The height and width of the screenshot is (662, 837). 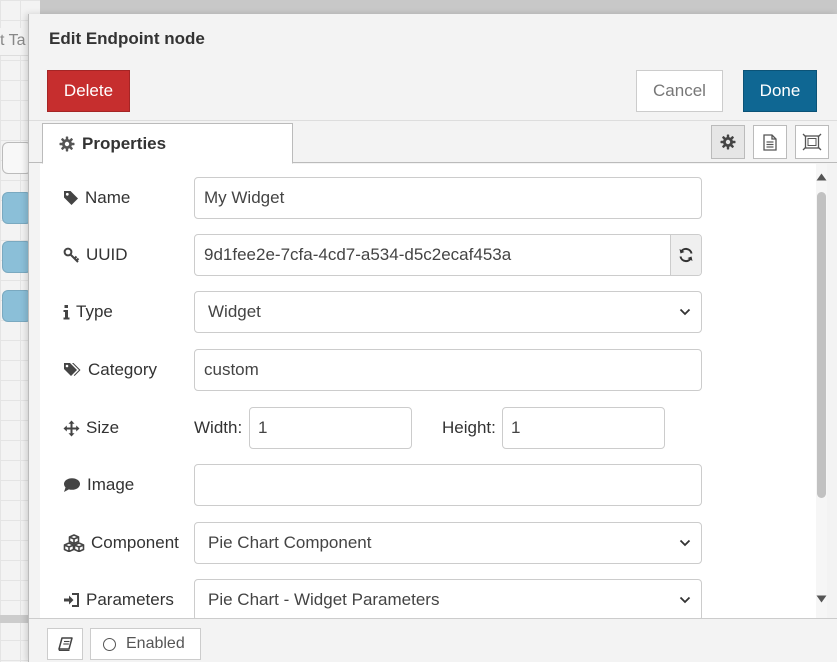 I want to click on height-input: 1, so click(x=583, y=428).